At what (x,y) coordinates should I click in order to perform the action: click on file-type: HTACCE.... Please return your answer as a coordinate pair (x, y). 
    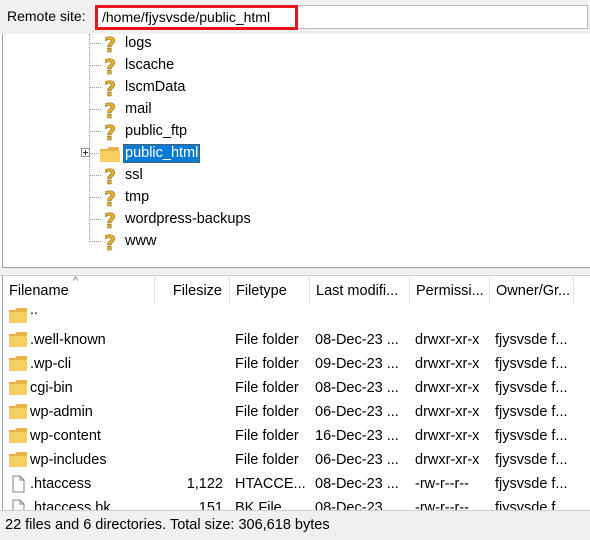
    Looking at the image, I should click on (270, 484).